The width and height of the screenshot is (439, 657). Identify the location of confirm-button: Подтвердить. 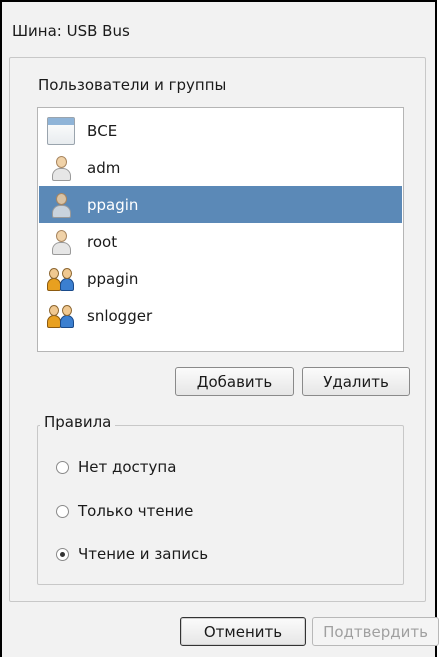
(375, 631).